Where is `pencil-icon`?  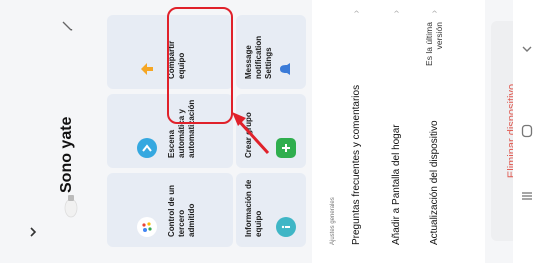 pencil-icon is located at coordinates (67, 26).